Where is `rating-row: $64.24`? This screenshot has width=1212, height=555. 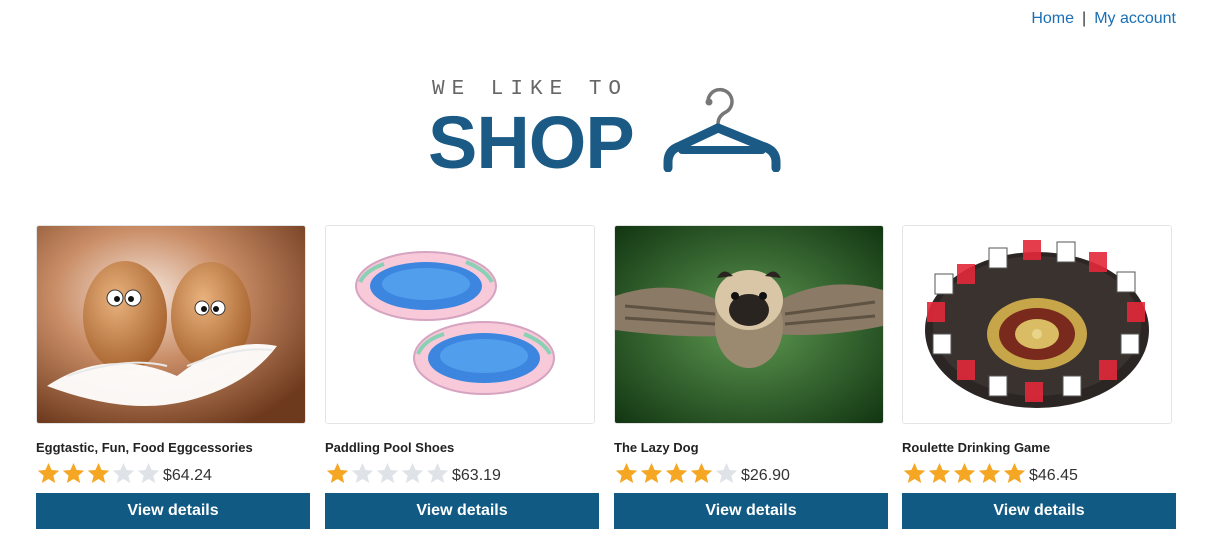
rating-row: $64.24 is located at coordinates (173, 473).